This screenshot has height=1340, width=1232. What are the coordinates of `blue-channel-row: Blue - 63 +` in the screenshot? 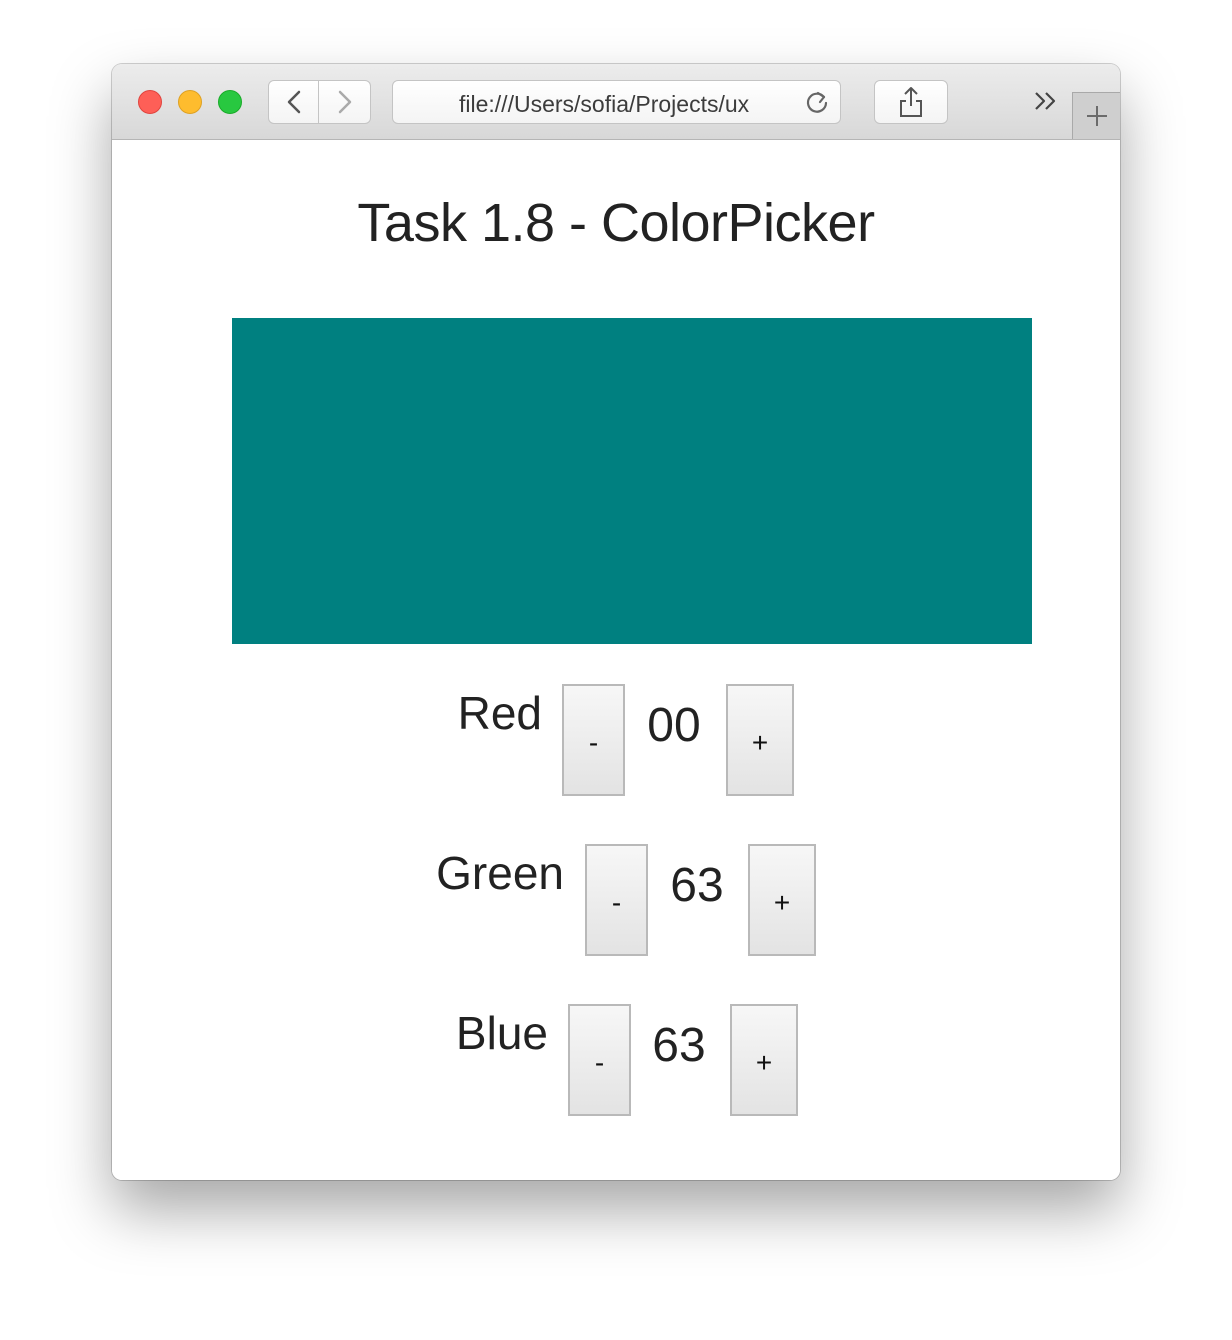 It's located at (616, 1060).